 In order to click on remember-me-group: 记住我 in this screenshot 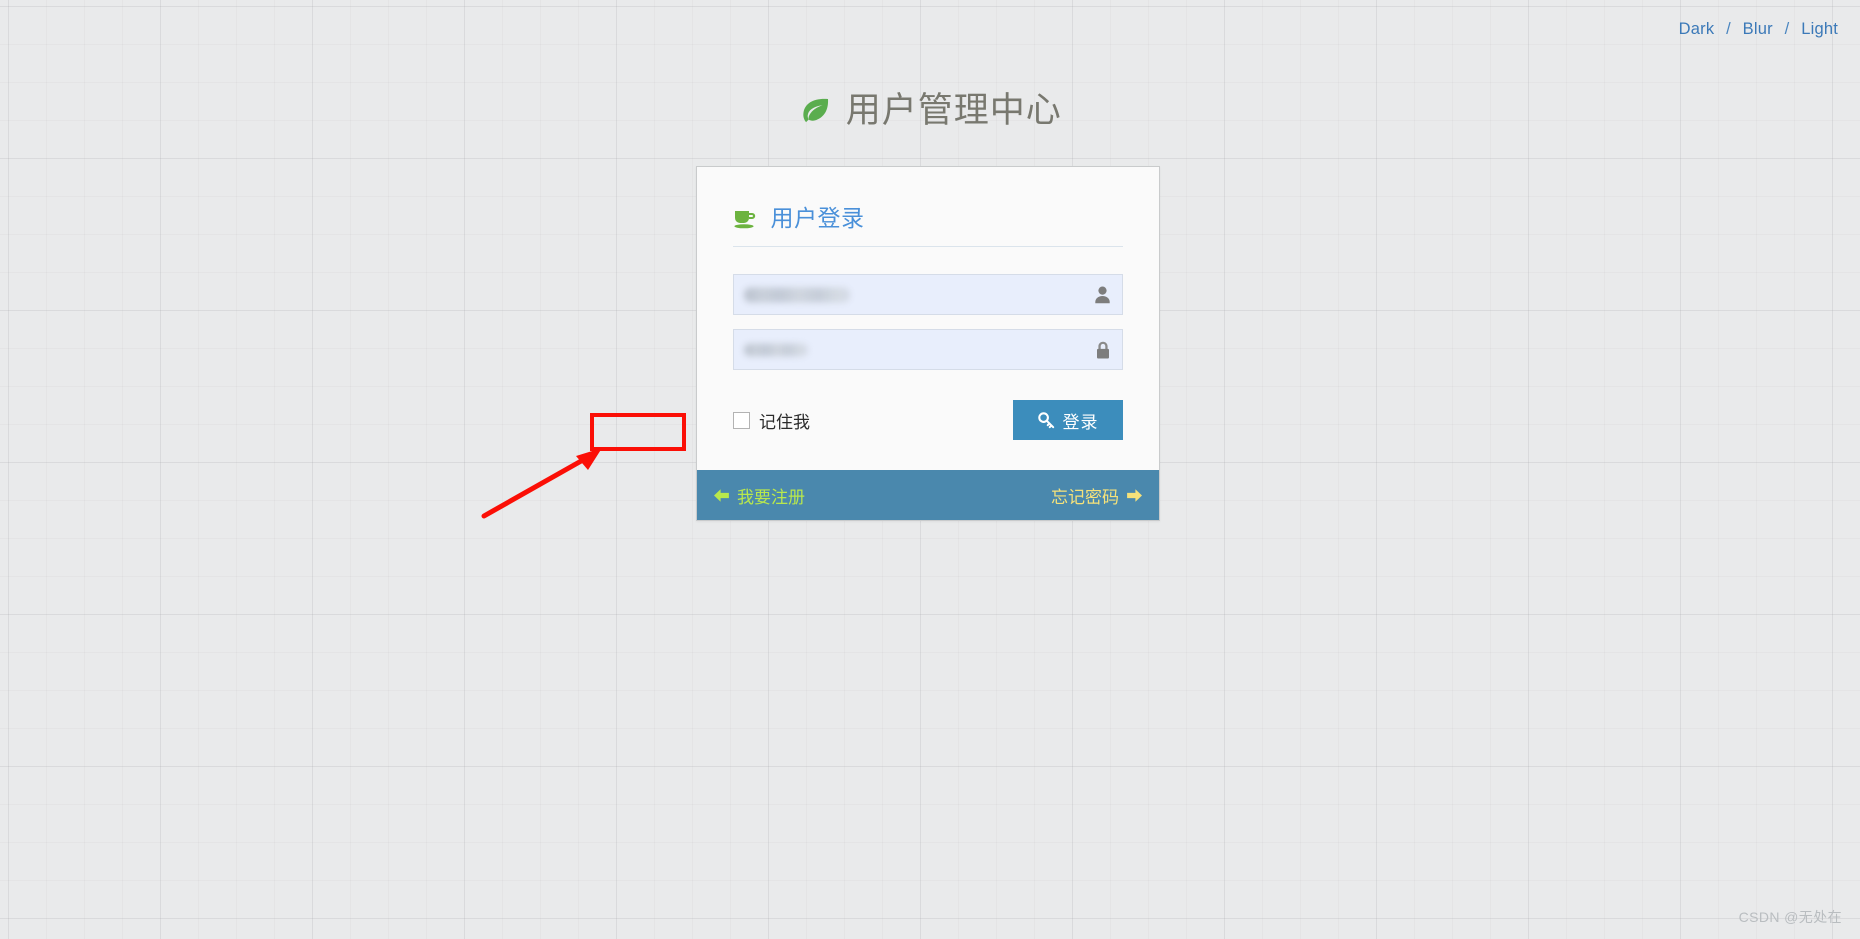, I will do `click(771, 420)`.